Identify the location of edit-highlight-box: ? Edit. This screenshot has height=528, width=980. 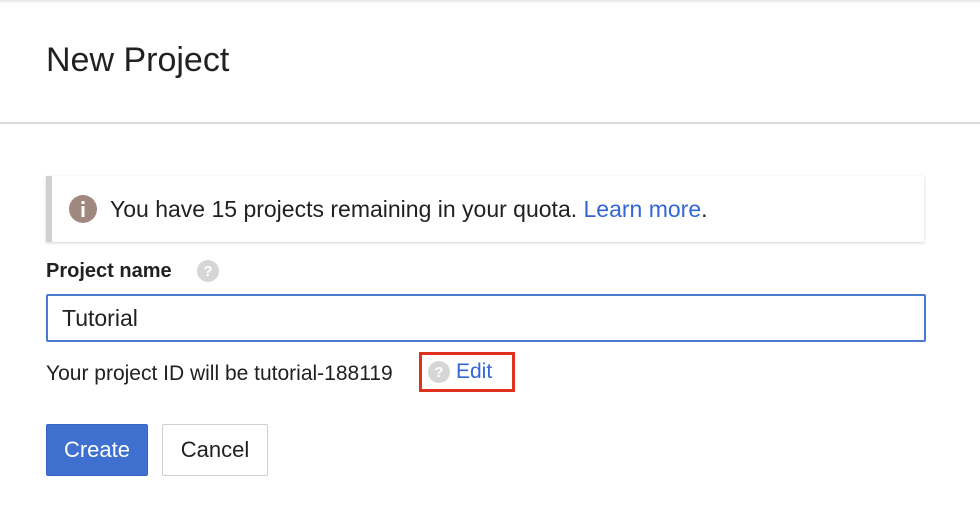
(467, 372).